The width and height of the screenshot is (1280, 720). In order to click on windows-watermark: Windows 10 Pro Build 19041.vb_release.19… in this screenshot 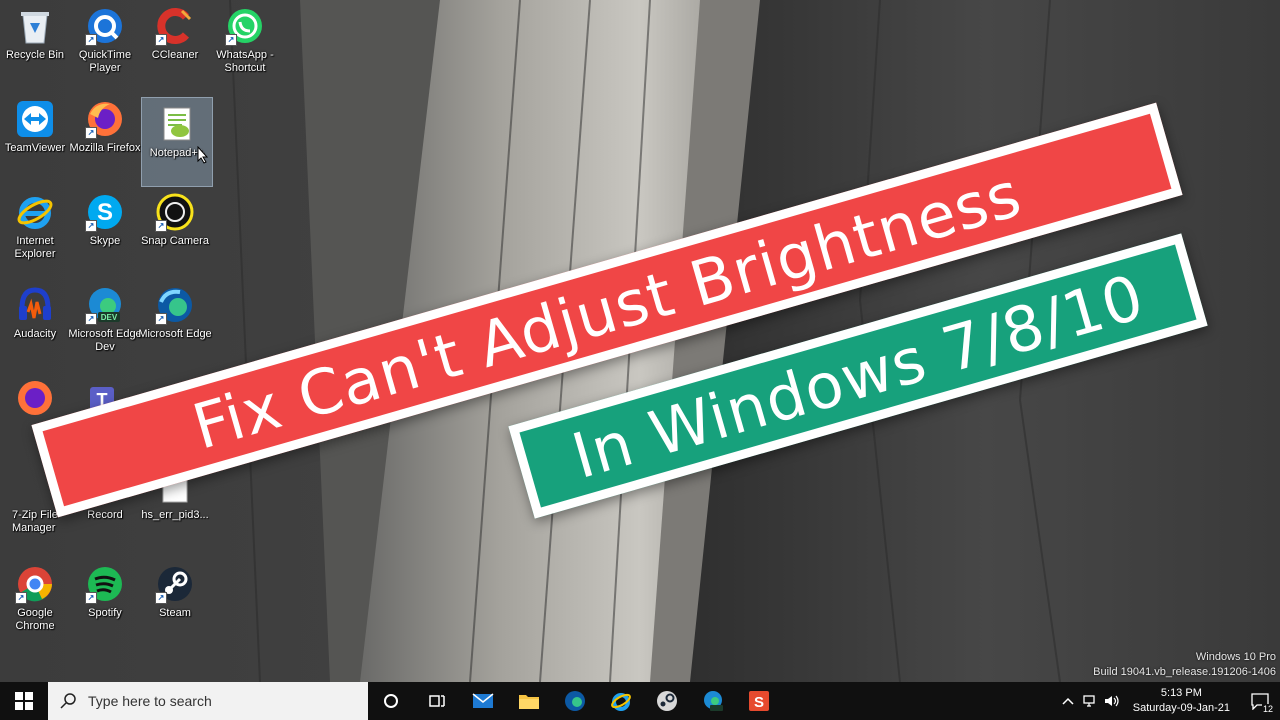, I will do `click(1184, 665)`.